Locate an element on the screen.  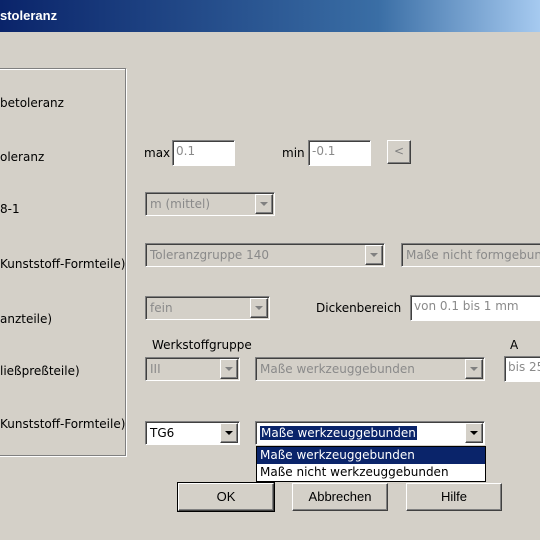
title-bar is located at coordinates (270, 16).